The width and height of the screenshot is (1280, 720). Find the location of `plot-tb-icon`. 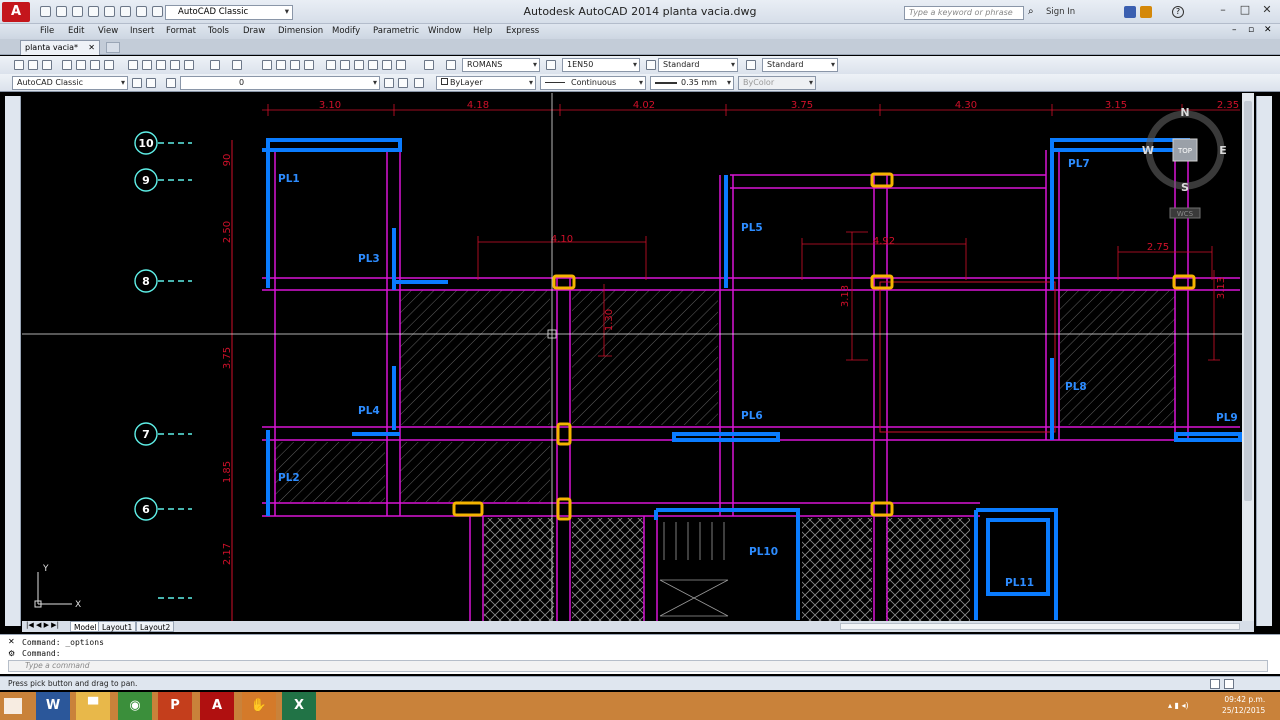

plot-tb-icon is located at coordinates (67, 65).